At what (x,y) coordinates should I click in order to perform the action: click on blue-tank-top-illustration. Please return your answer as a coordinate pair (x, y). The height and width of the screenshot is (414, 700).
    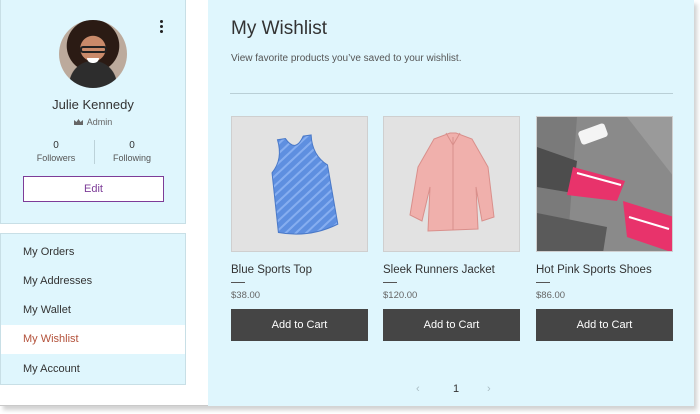
    Looking at the image, I should click on (305, 184).